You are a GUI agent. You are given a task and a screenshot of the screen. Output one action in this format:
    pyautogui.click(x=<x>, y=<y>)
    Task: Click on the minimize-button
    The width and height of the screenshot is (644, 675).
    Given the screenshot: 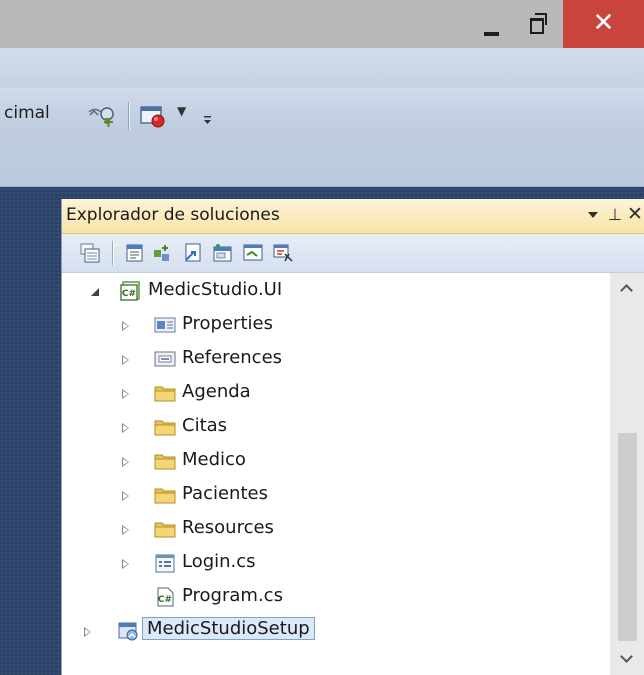 What is the action you would take?
    pyautogui.click(x=492, y=24)
    